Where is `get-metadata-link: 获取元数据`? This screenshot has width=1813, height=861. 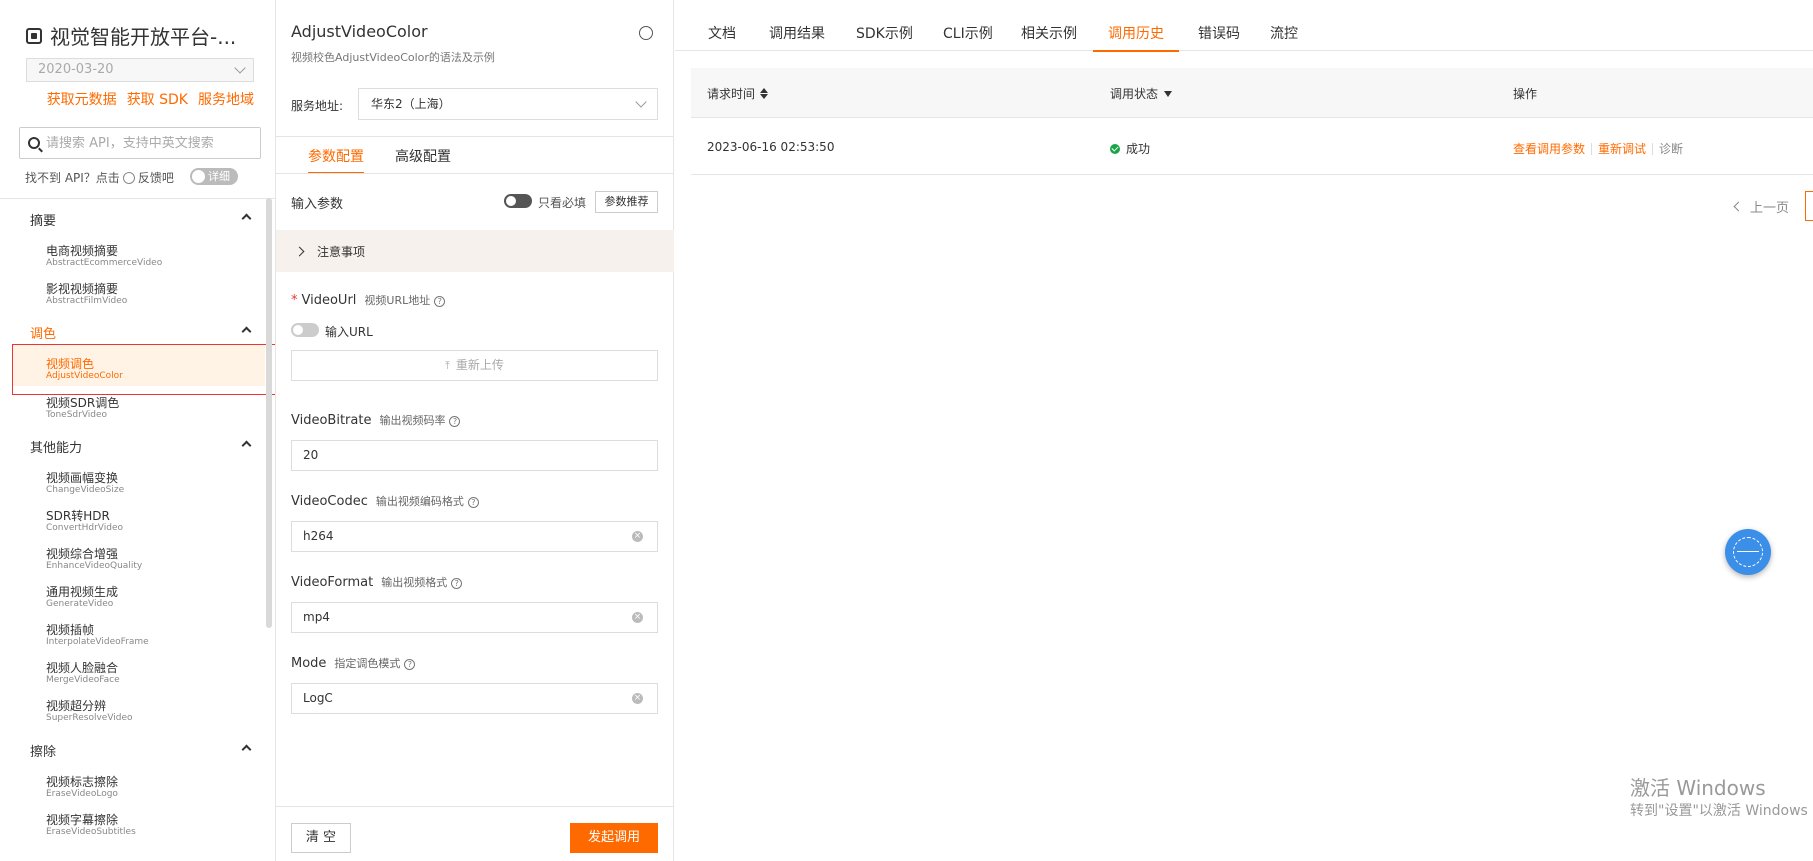
get-metadata-link: 获取元数据 is located at coordinates (82, 99).